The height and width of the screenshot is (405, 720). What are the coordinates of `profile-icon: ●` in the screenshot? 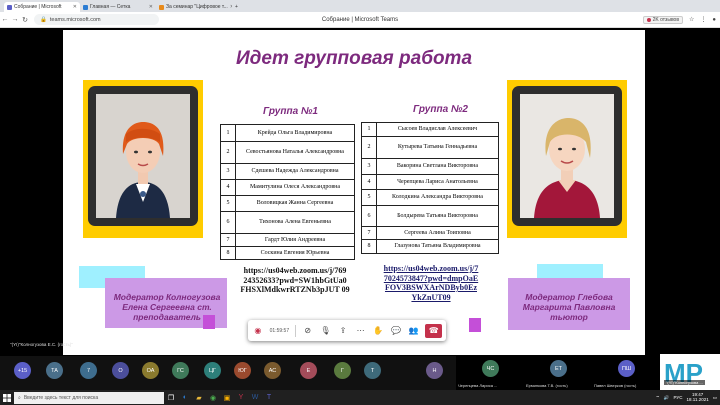 It's located at (714, 20).